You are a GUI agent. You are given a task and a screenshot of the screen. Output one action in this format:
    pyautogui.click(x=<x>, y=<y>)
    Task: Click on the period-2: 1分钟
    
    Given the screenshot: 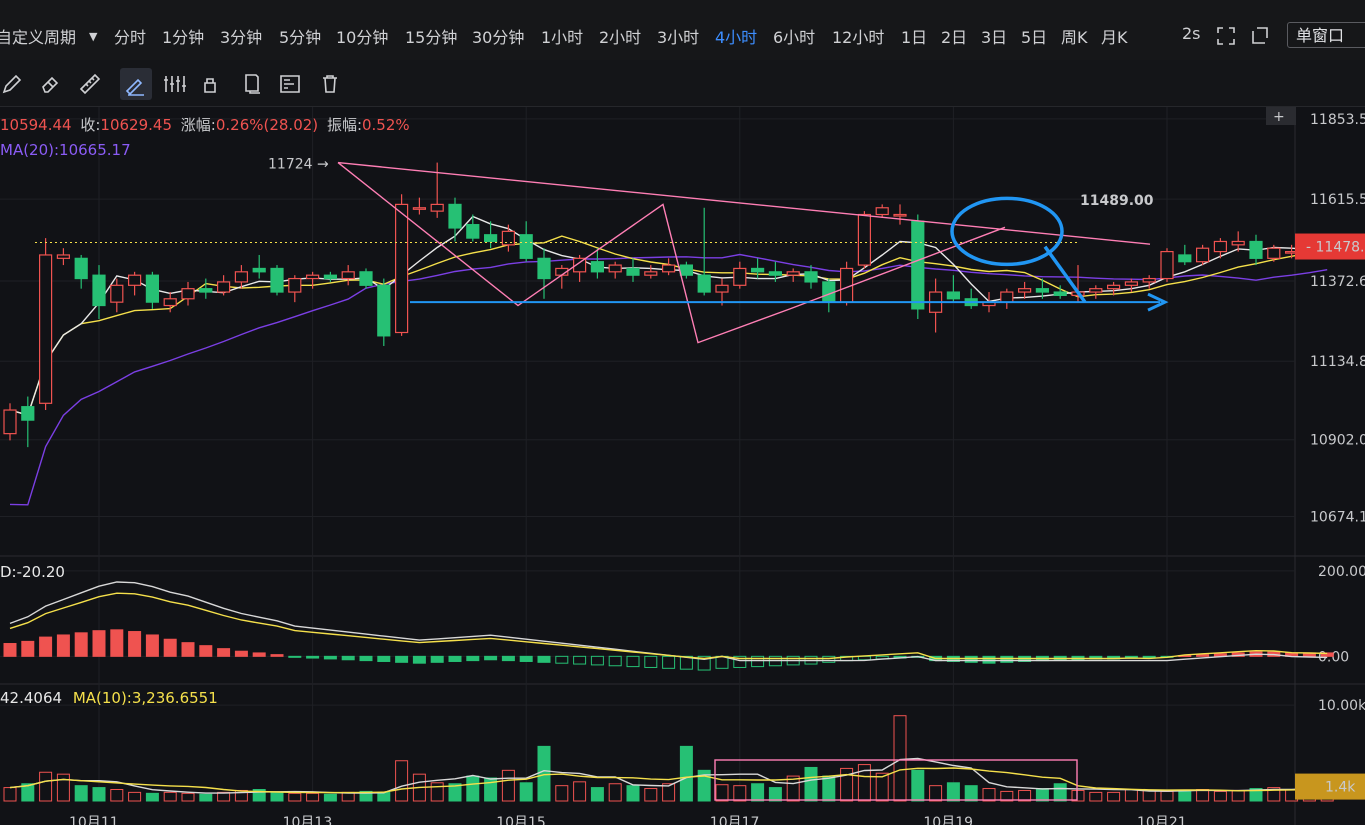 What is the action you would take?
    pyautogui.click(x=183, y=36)
    